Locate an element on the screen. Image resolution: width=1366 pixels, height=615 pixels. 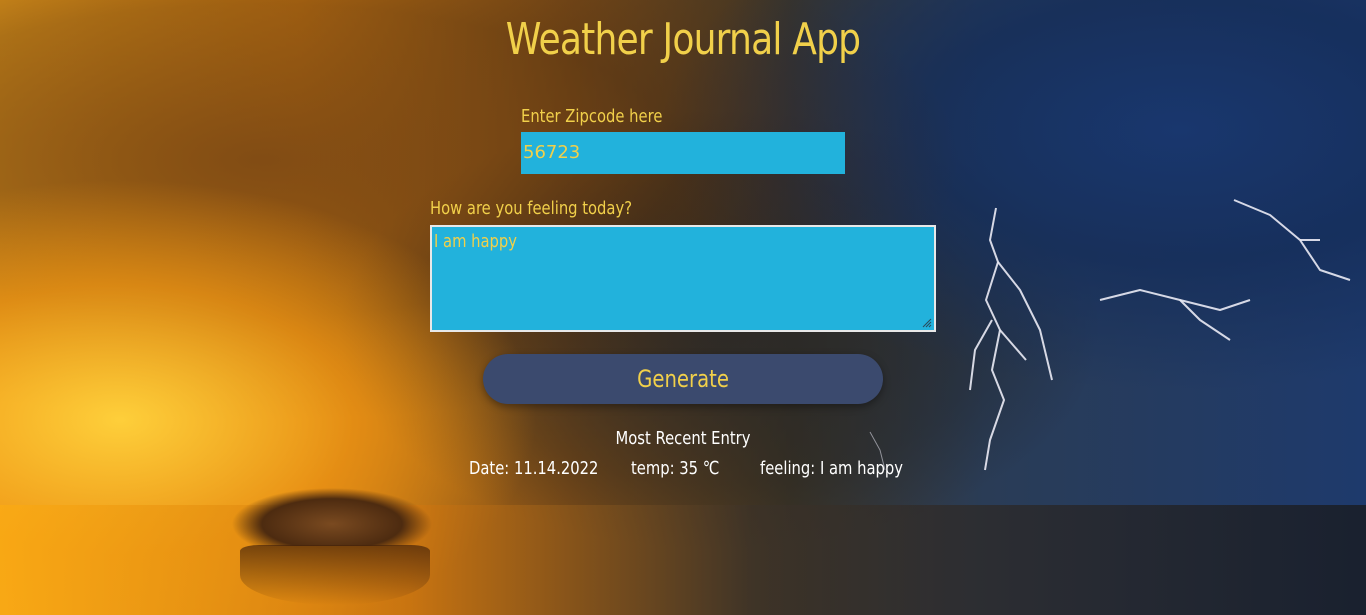
zipcode-input: 56723 is located at coordinates (683, 153).